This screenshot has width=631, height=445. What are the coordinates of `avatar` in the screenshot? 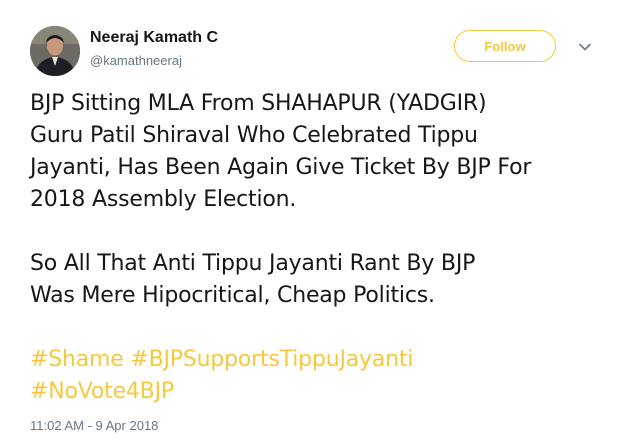 It's located at (55, 51).